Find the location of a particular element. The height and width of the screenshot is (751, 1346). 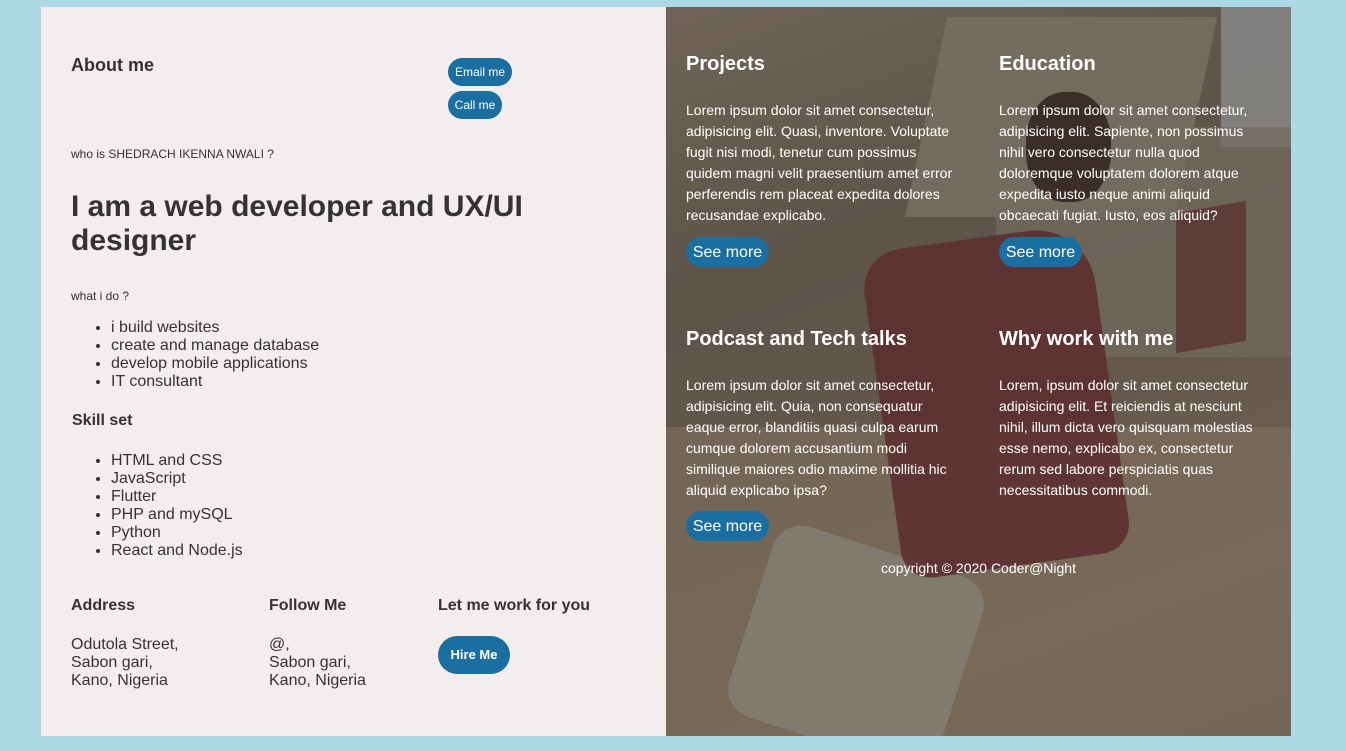

list-item: develop mobile applications is located at coordinates (215, 364).